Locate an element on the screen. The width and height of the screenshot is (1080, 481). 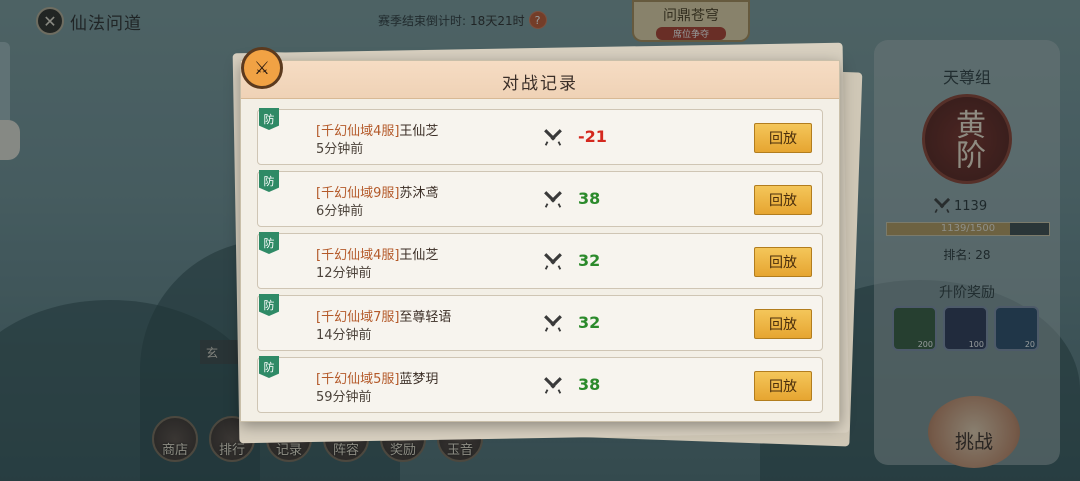
opponent-server: [千幻仙域9服] is located at coordinates (358, 193).